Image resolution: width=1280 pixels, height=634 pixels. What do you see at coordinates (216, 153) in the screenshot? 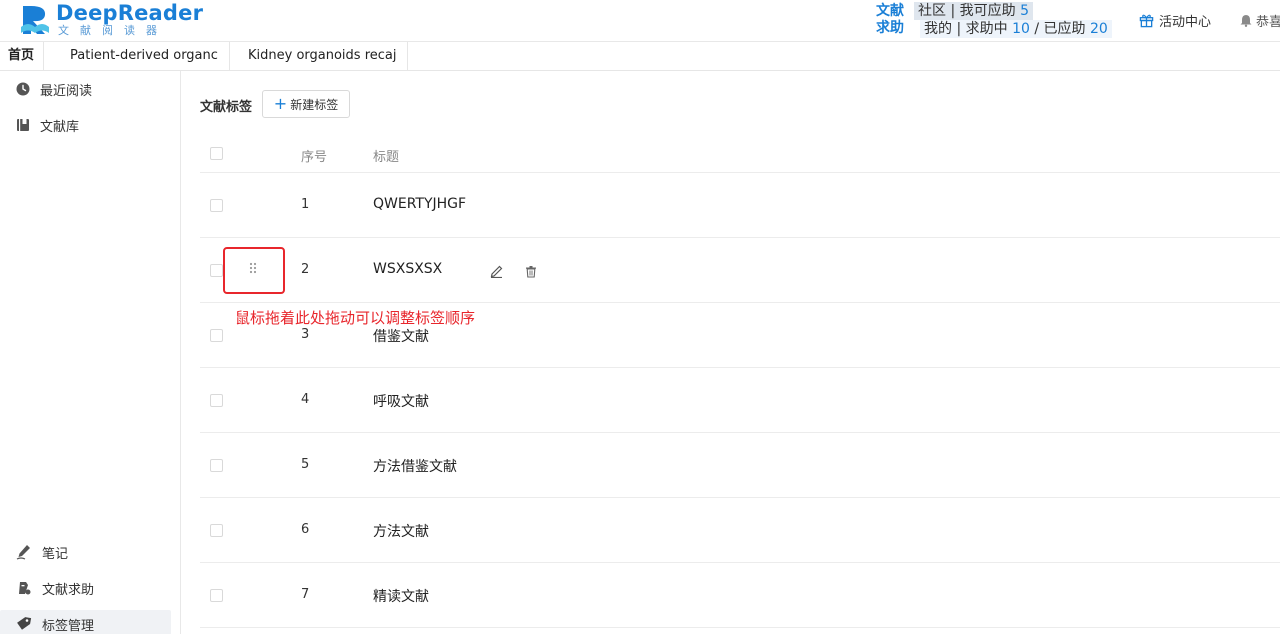
I see `select-all-checkbox` at bounding box center [216, 153].